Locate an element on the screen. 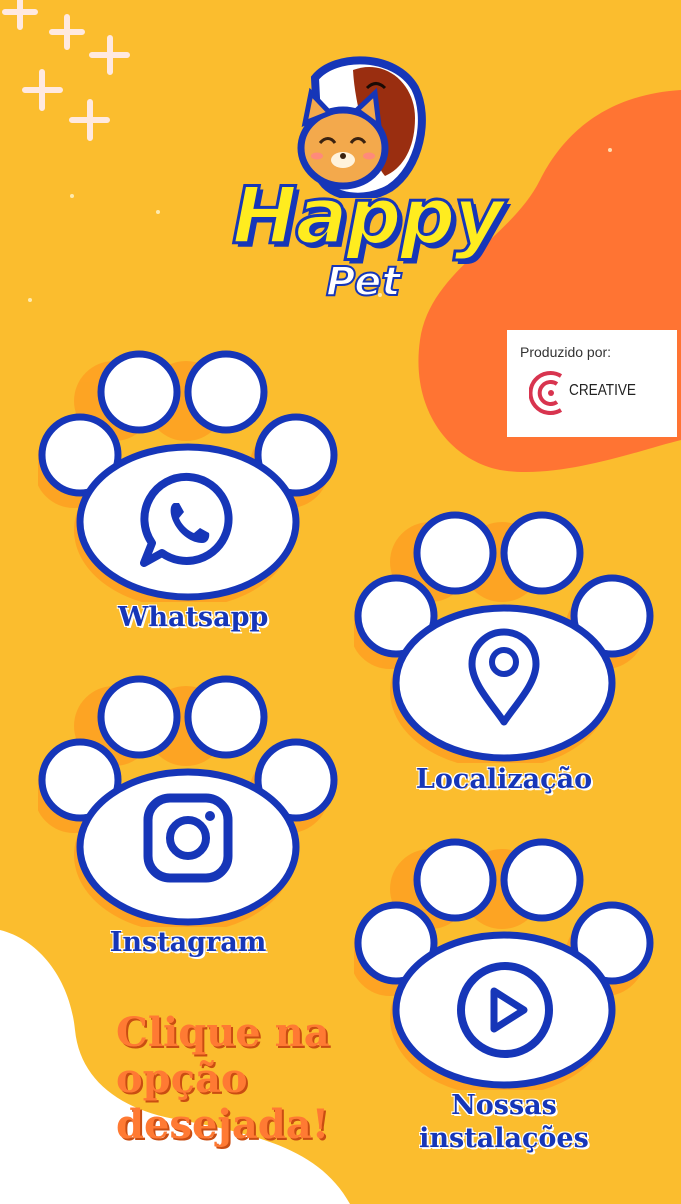  location-label: Localização is located at coordinates (504, 779).